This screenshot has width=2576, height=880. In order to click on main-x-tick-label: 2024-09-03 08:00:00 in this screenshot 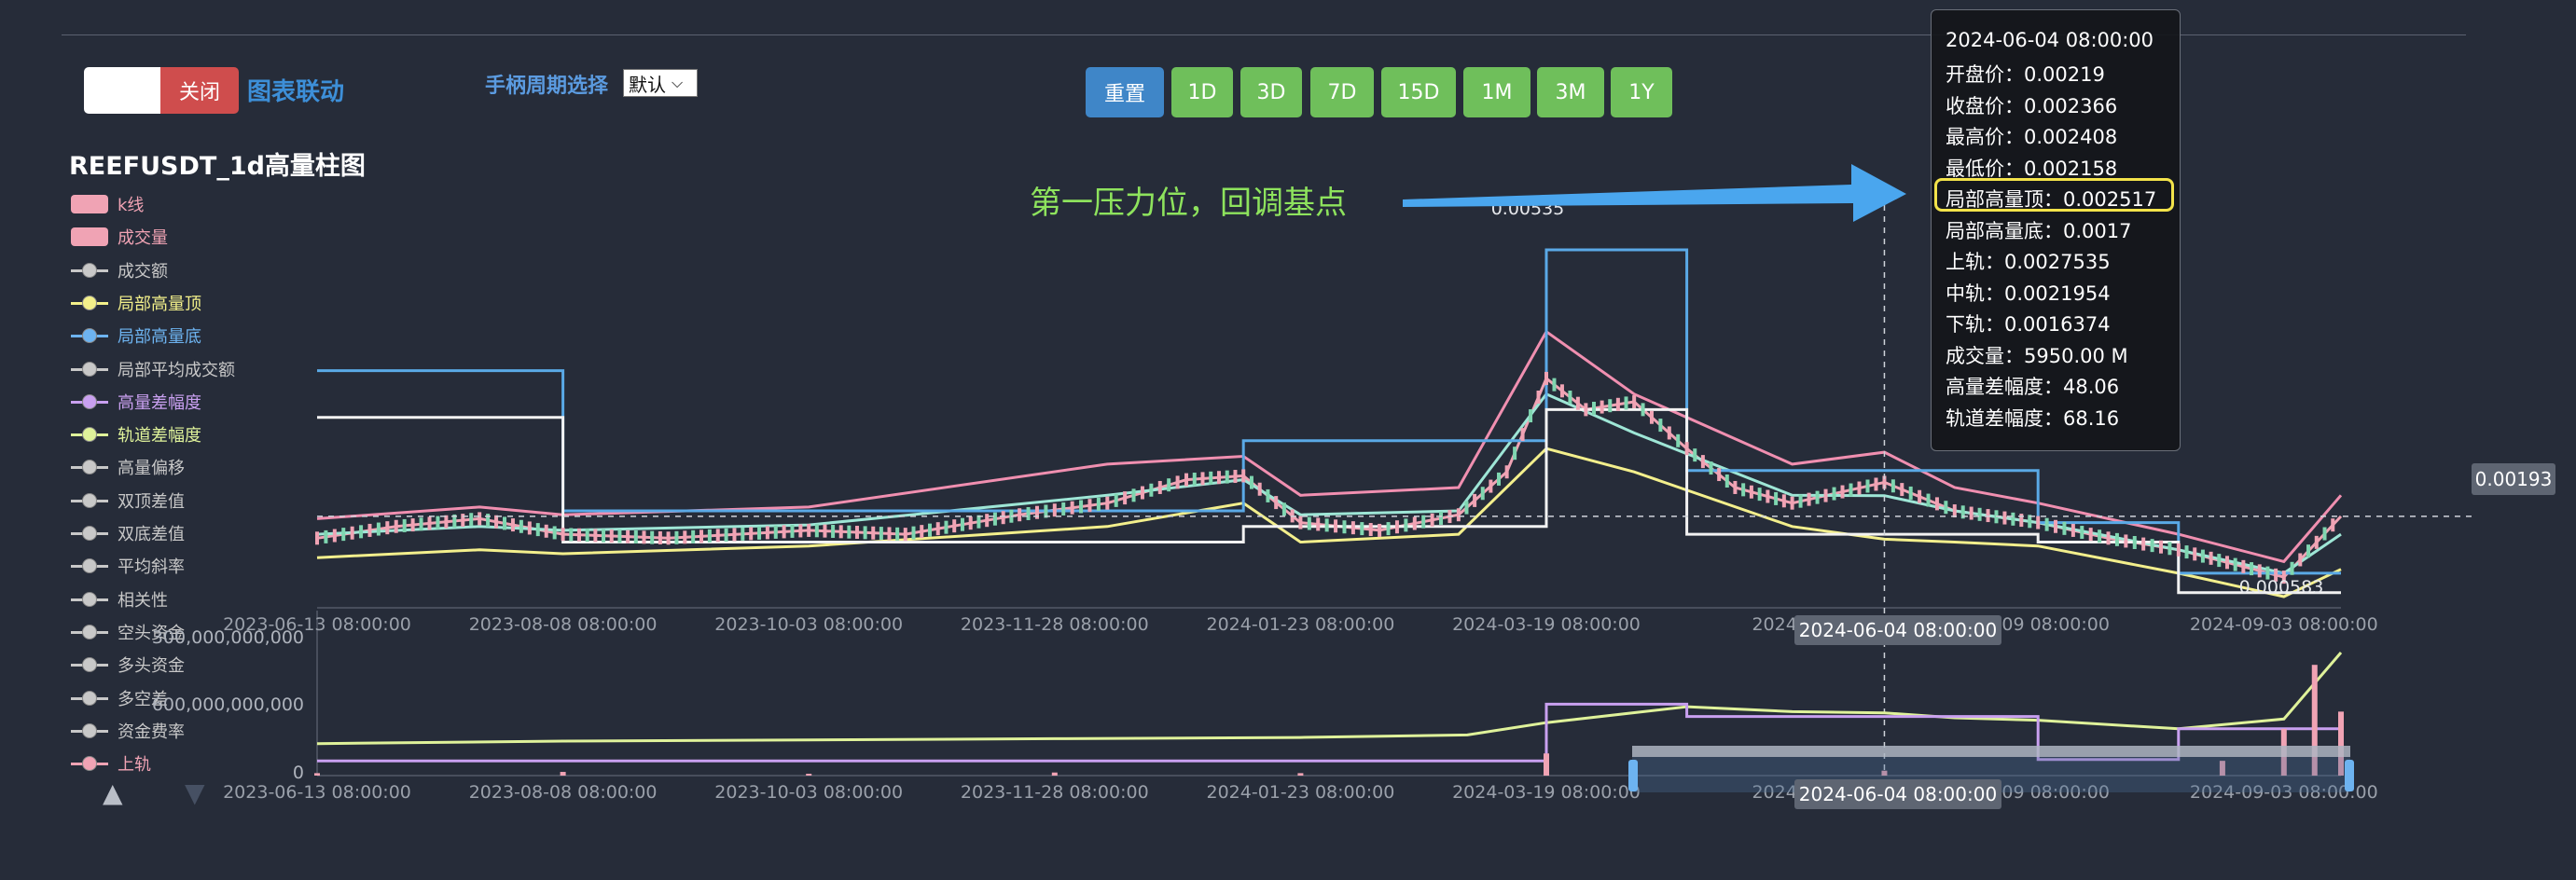, I will do `click(2284, 624)`.